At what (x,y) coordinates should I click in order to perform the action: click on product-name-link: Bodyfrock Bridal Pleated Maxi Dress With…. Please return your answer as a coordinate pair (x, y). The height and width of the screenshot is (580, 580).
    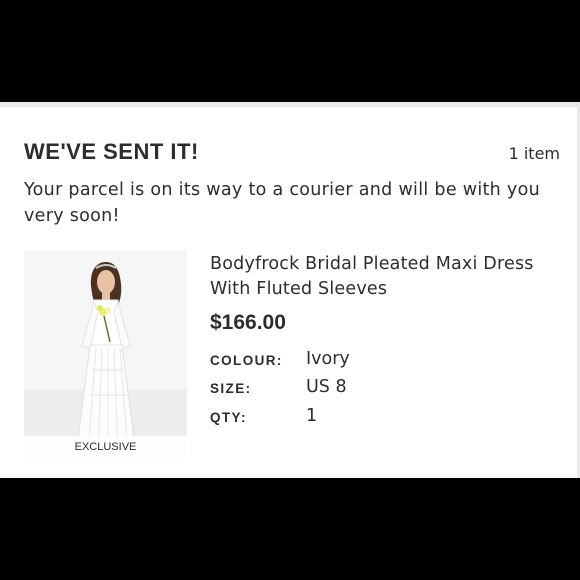
    Looking at the image, I should click on (385, 277).